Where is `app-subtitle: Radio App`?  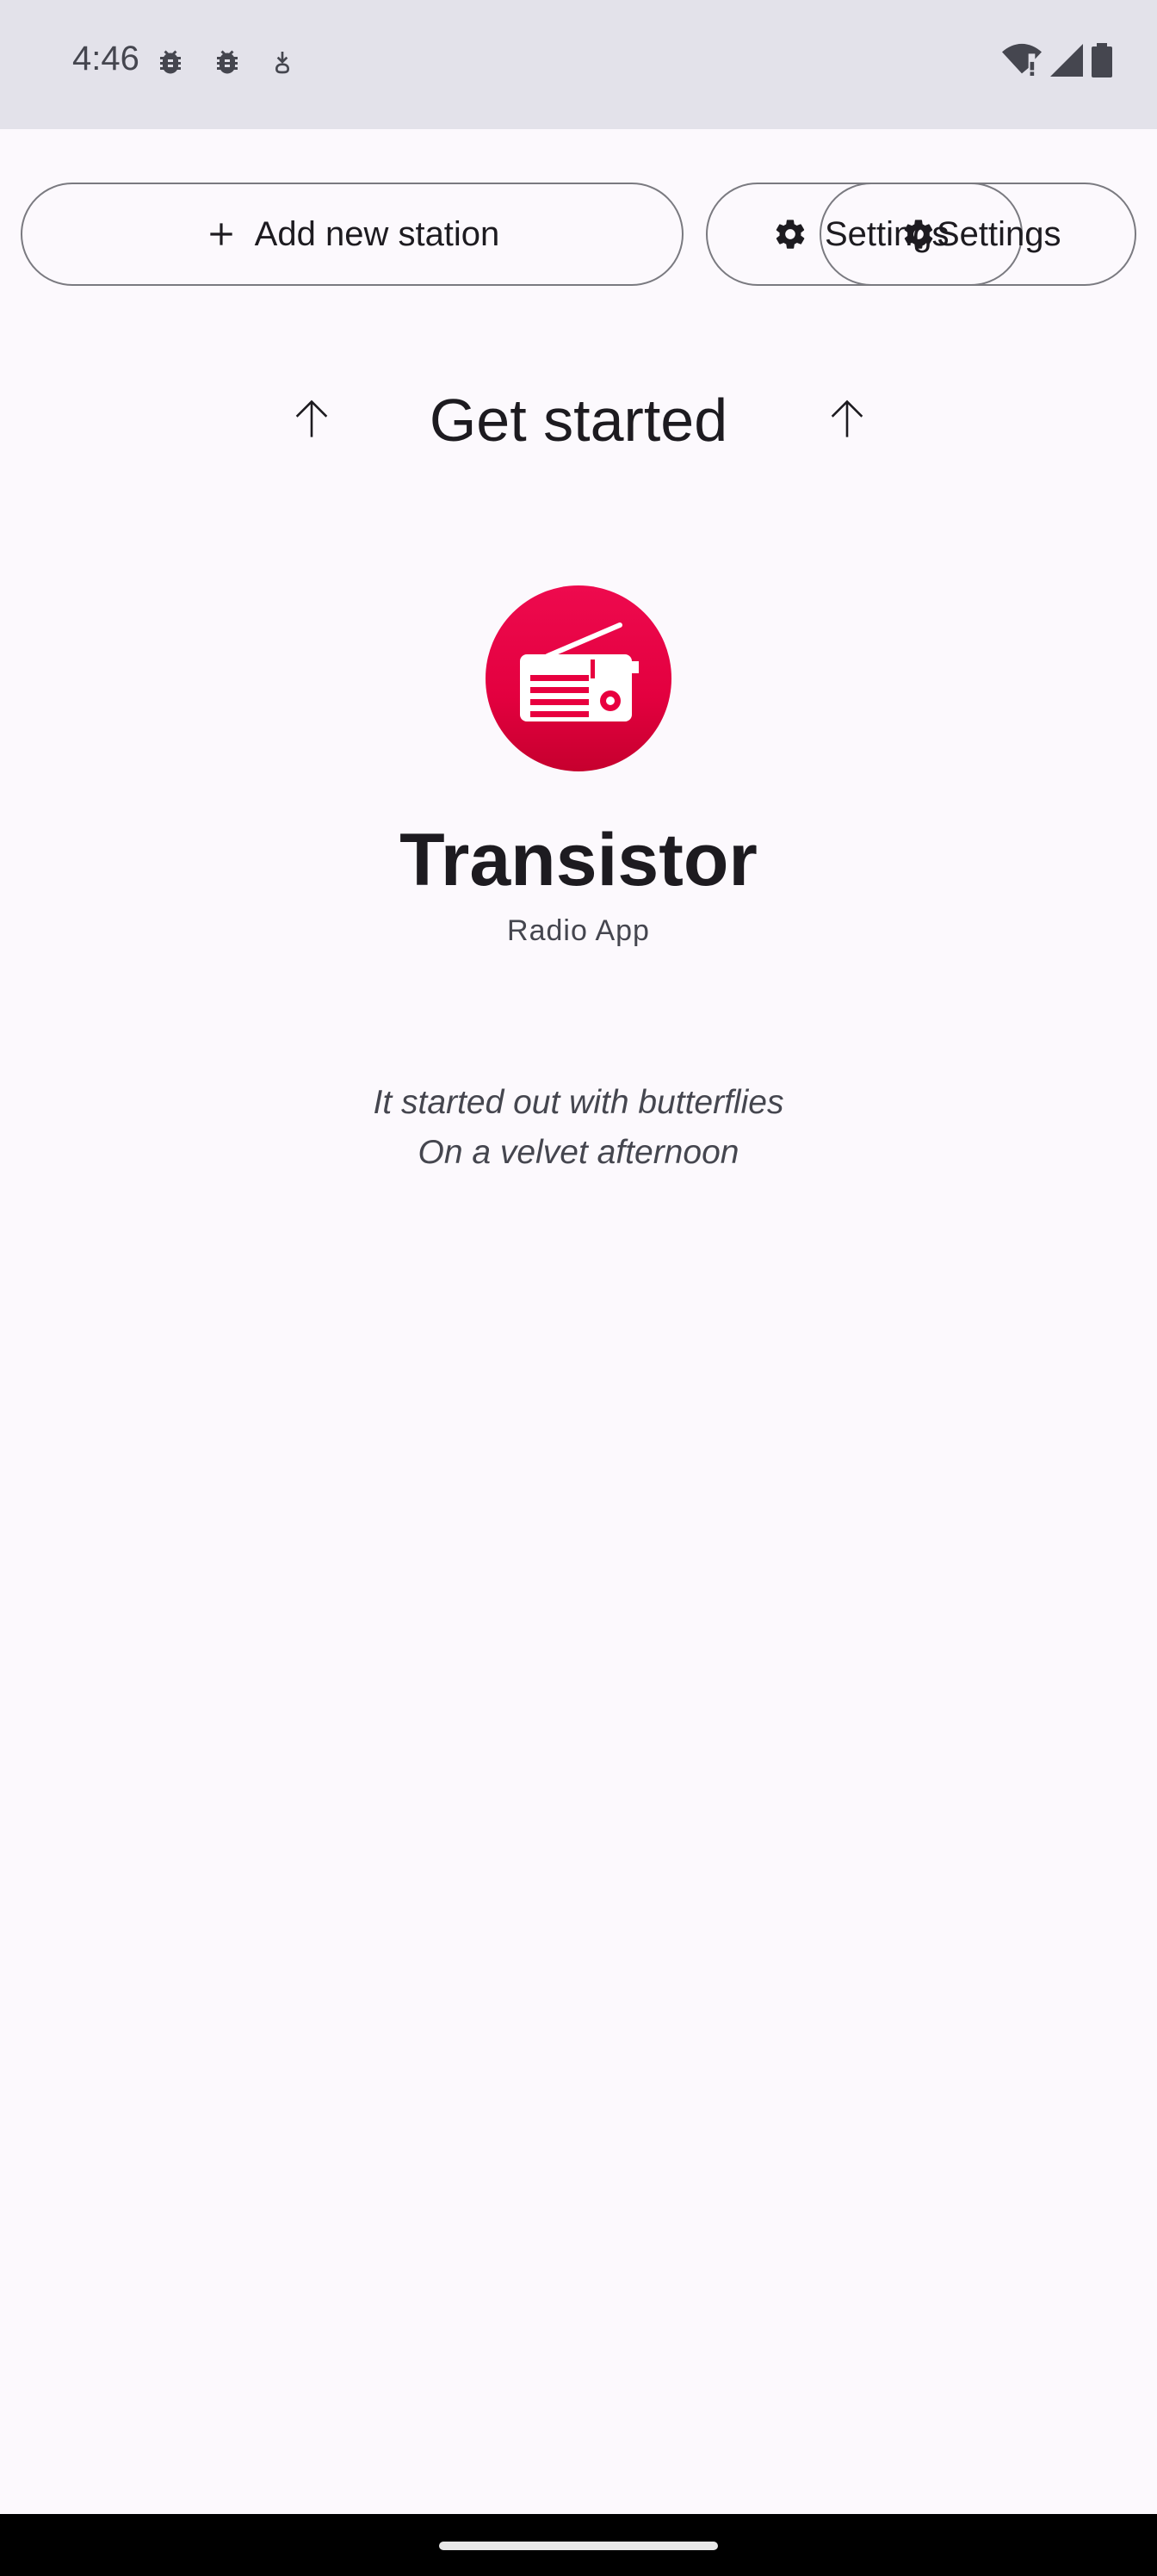 app-subtitle: Radio App is located at coordinates (579, 930).